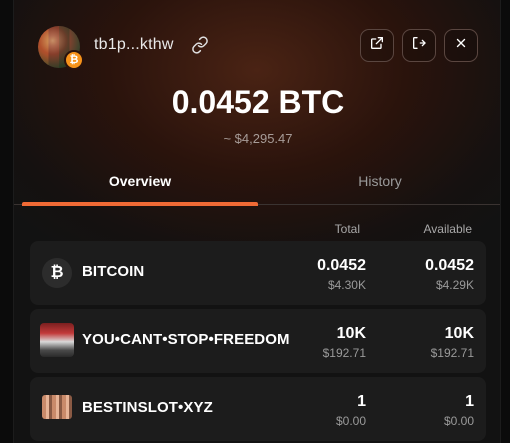 The height and width of the screenshot is (443, 510). I want to click on btc-balance: 0.0452 BTC, so click(258, 102).